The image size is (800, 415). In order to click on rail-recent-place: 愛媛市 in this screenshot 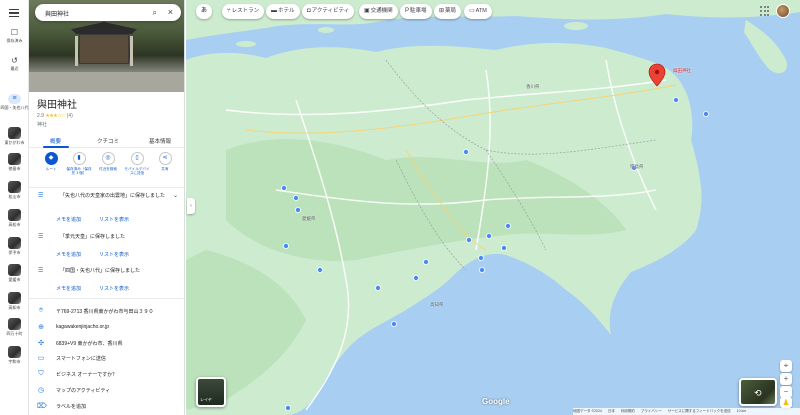, I will do `click(14, 273)`.